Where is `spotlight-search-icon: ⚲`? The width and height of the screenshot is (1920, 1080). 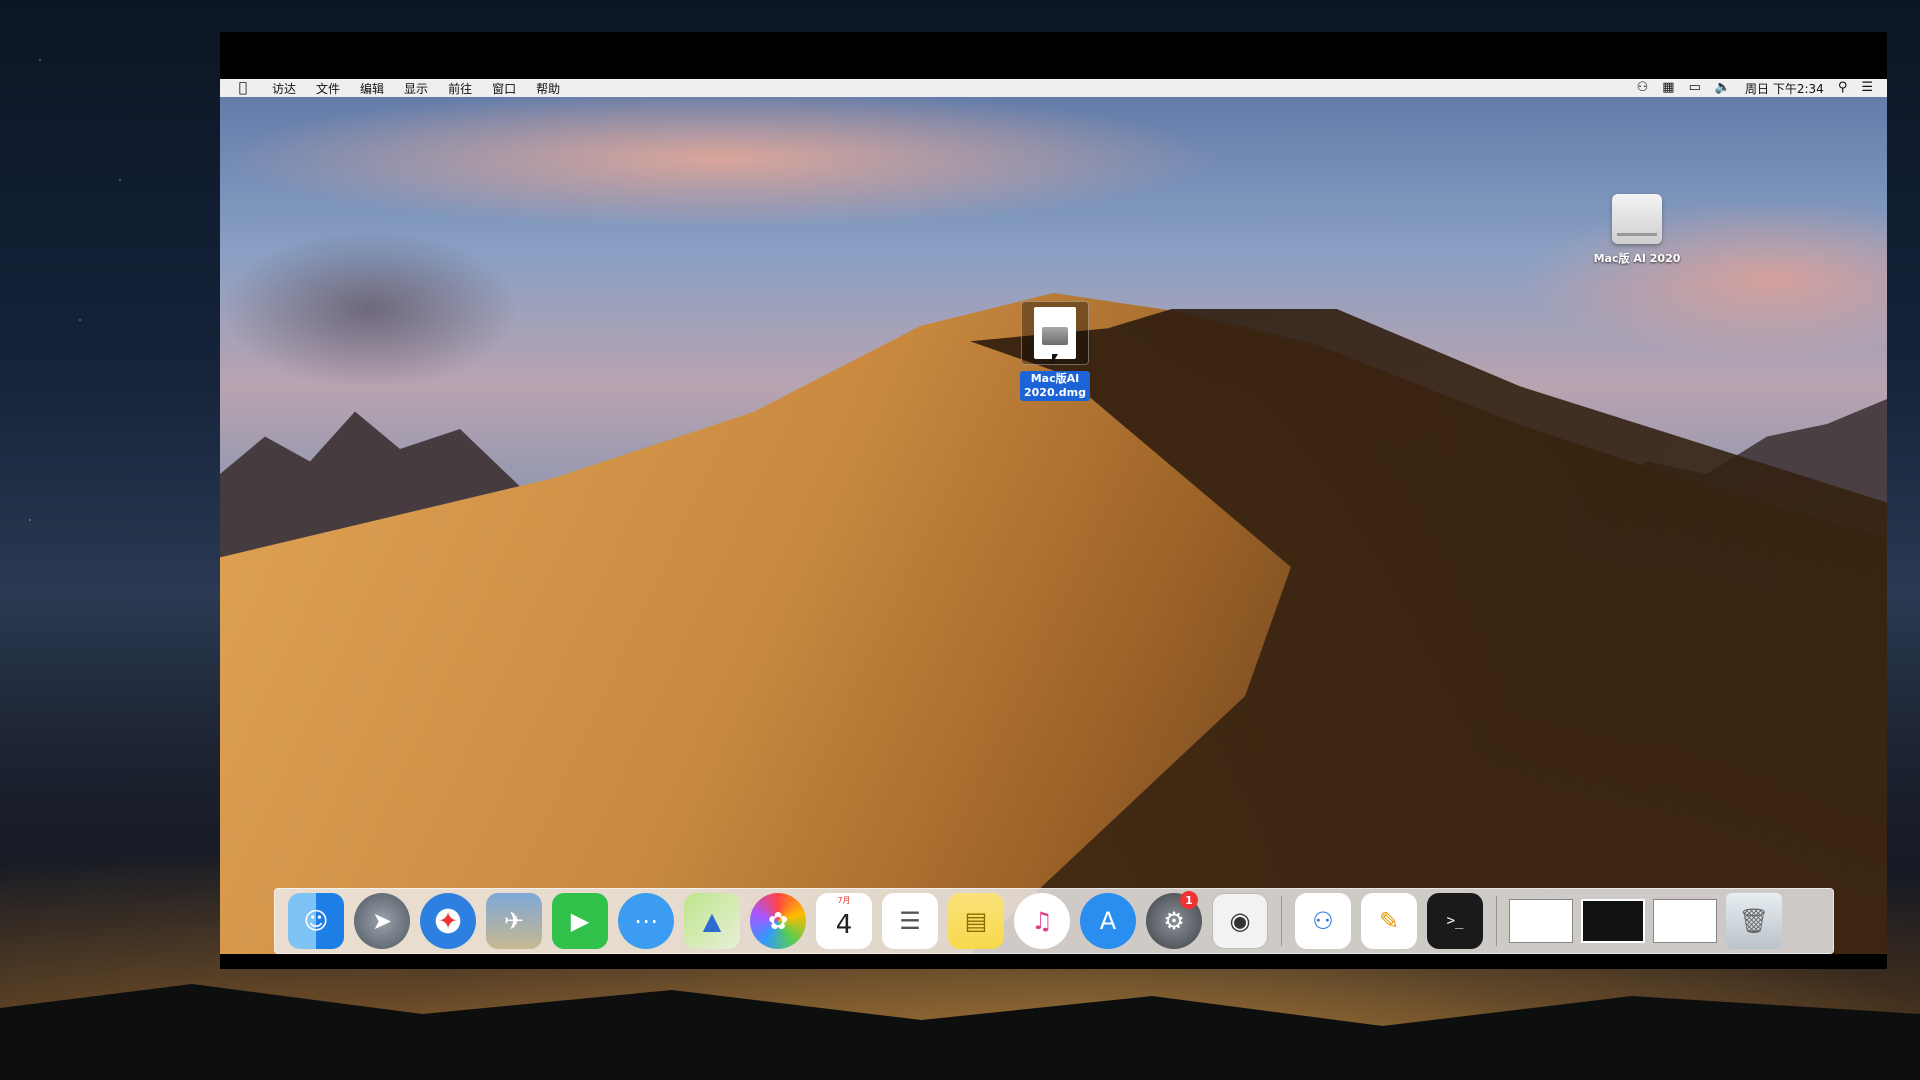 spotlight-search-icon: ⚲ is located at coordinates (1843, 88).